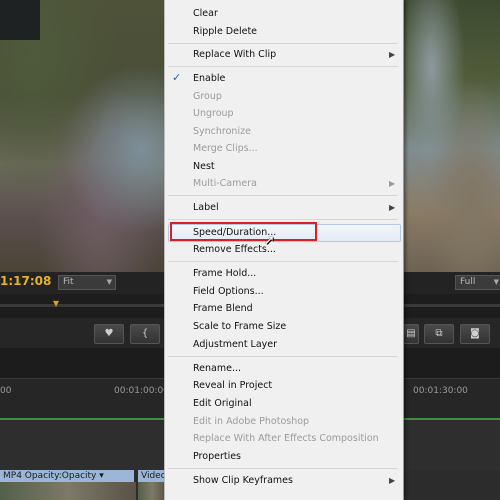 The image size is (500, 500). I want to click on menu-item-ungroup: Ungroup, so click(213, 113).